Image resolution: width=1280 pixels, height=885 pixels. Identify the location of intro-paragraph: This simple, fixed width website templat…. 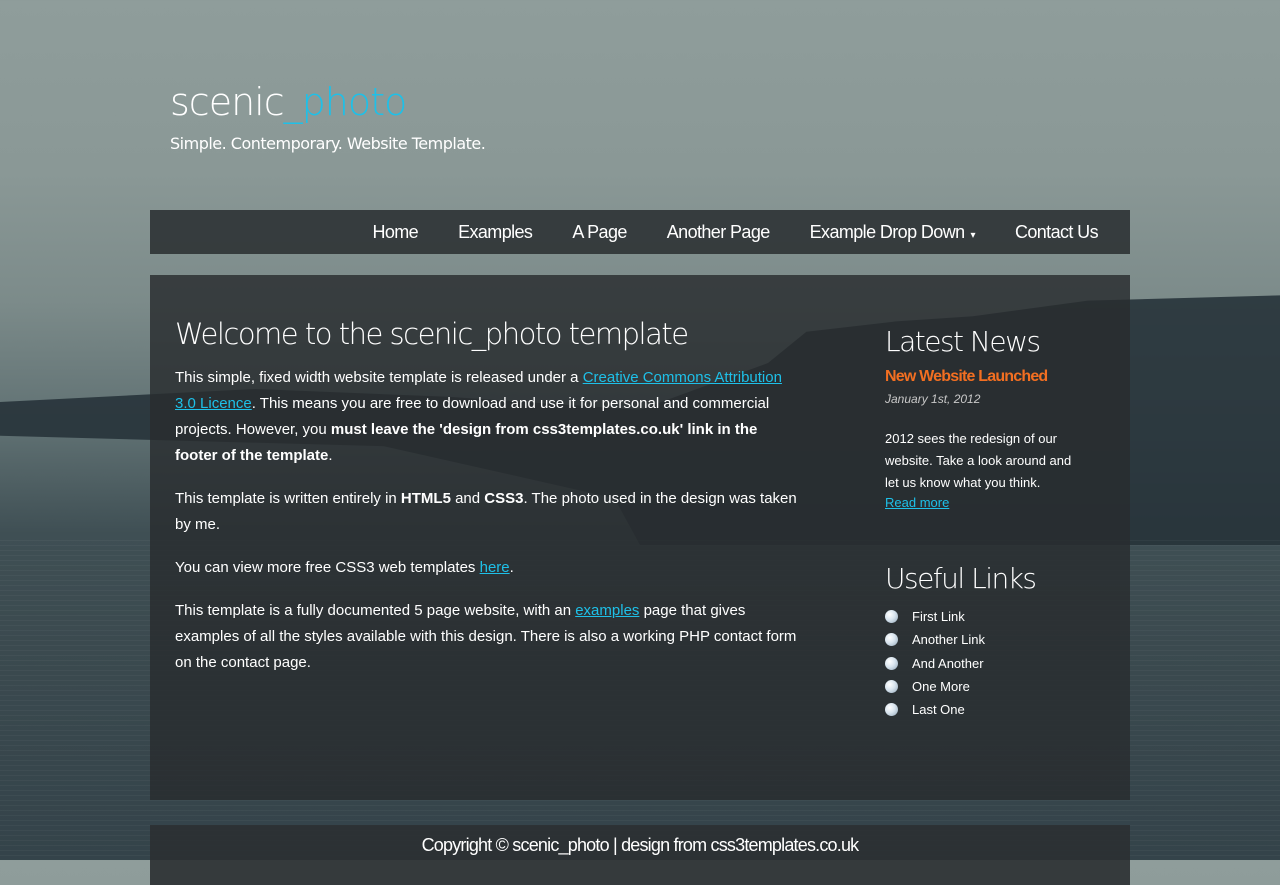
(487, 417).